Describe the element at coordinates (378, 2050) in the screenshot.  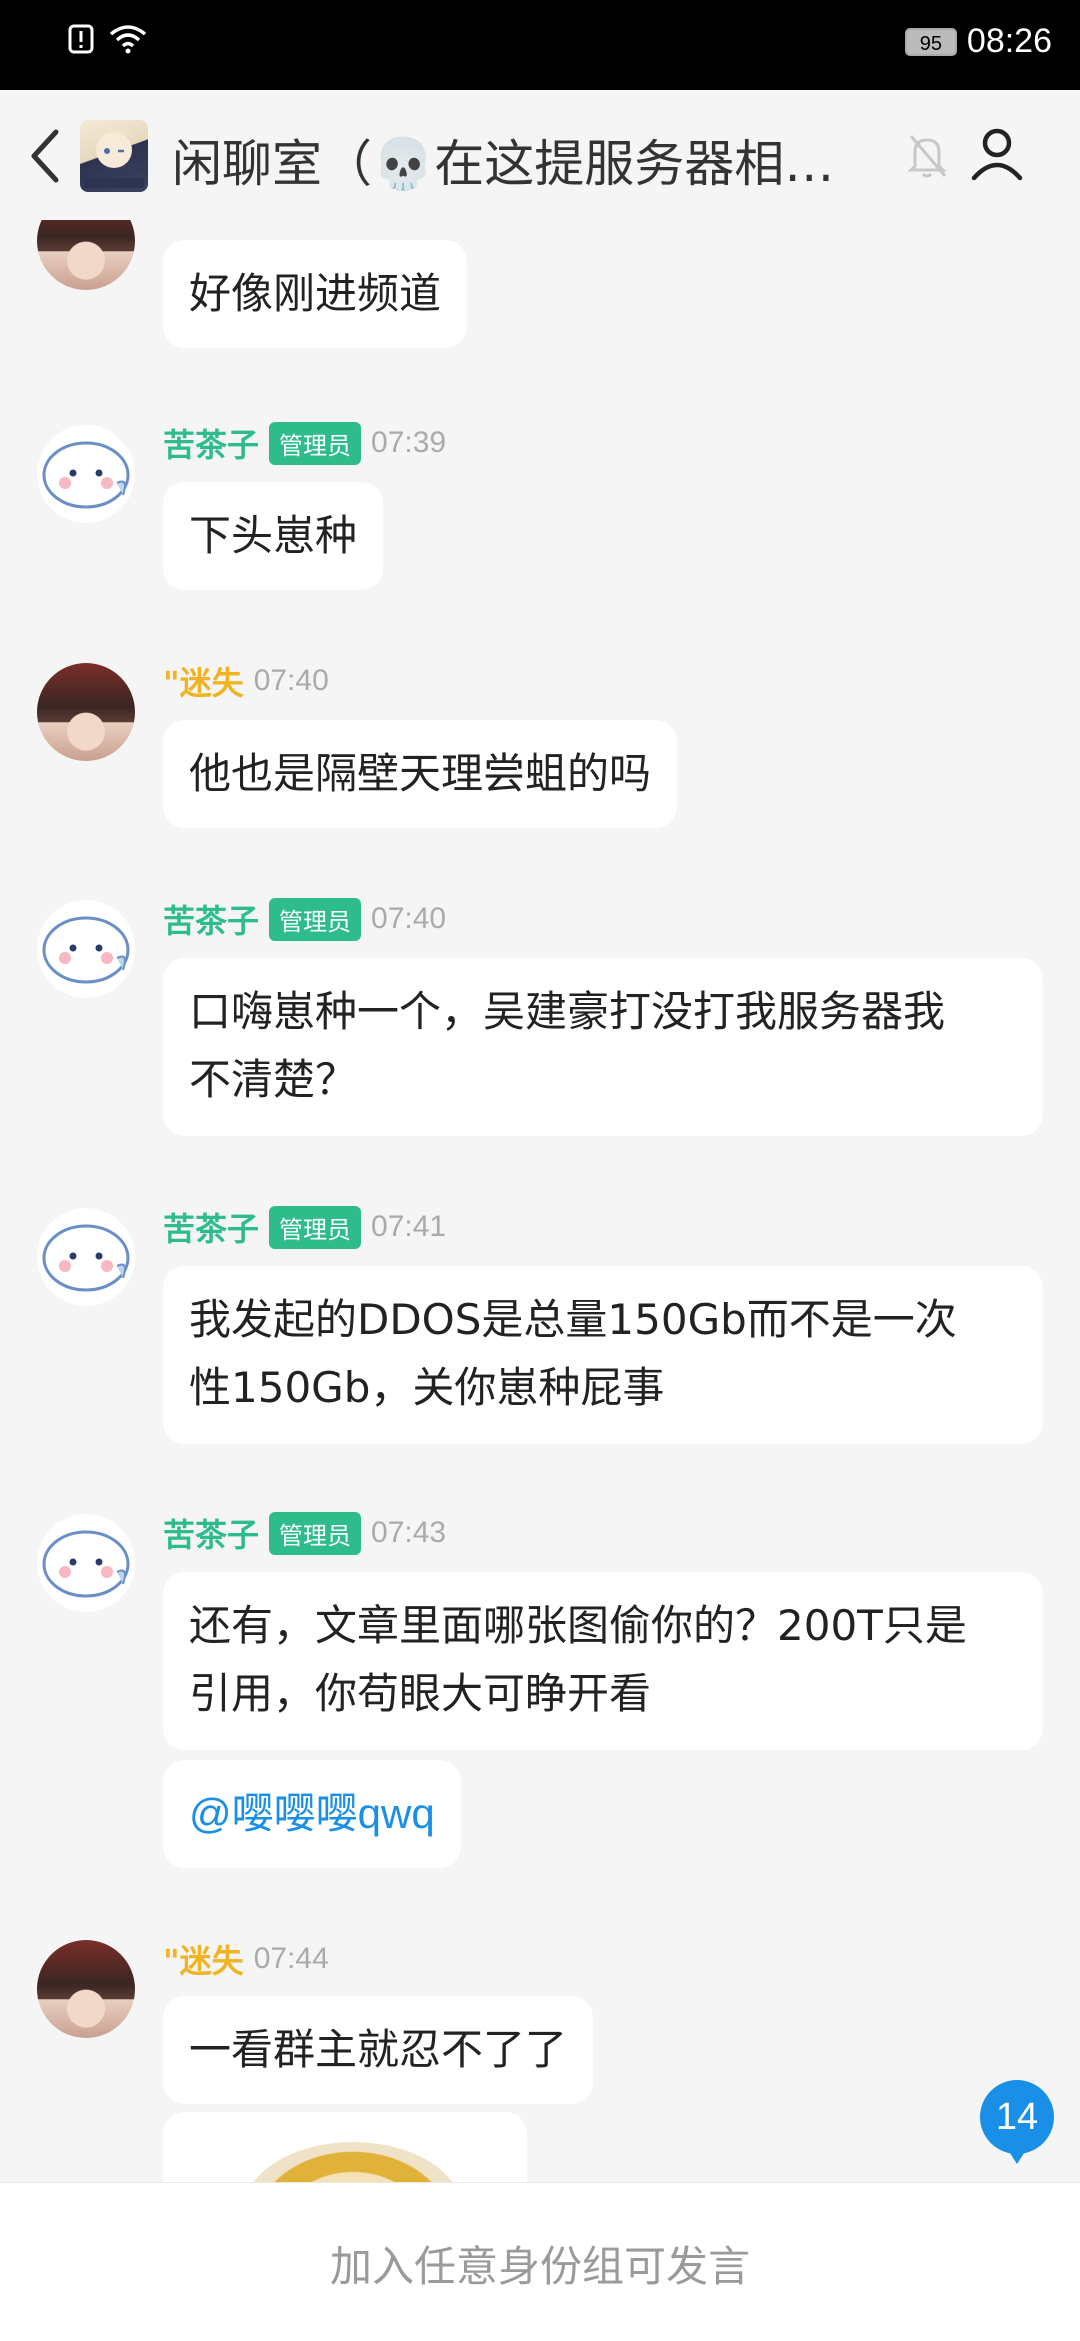
I see `message-bubble: 一看群主就忍不了了` at that location.